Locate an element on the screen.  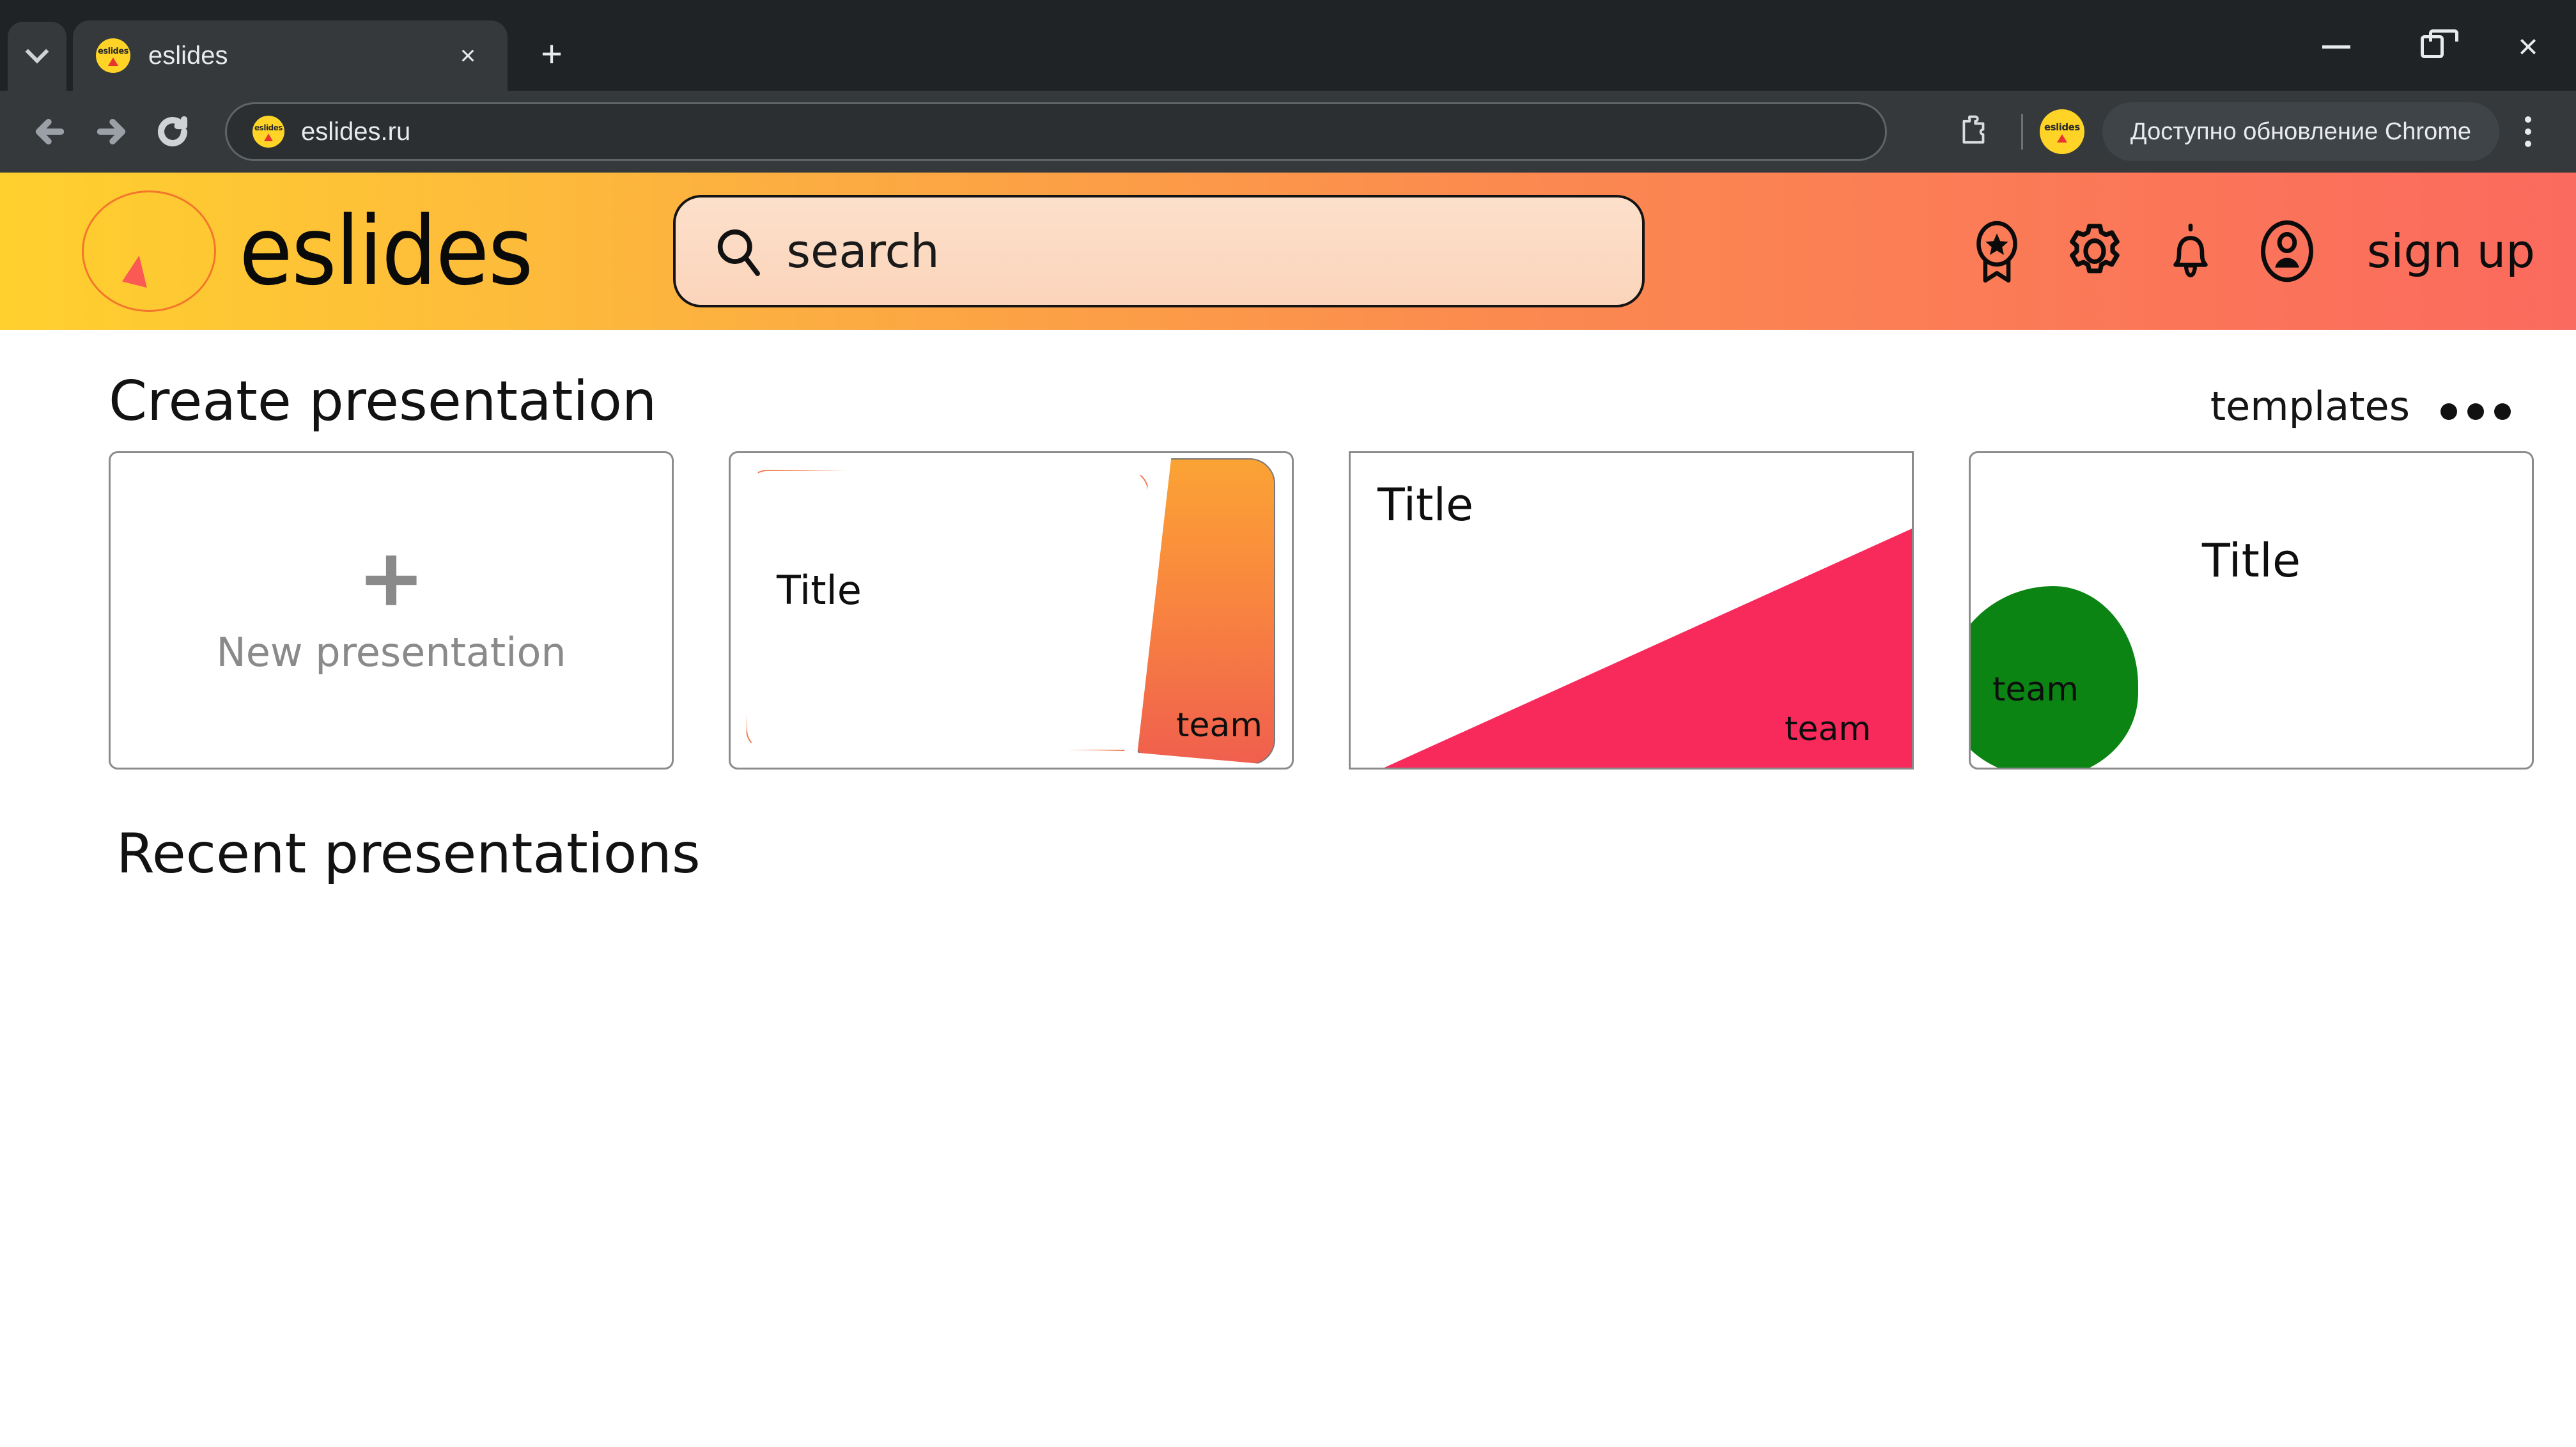
minimize-icon is located at coordinates (2336, 47).